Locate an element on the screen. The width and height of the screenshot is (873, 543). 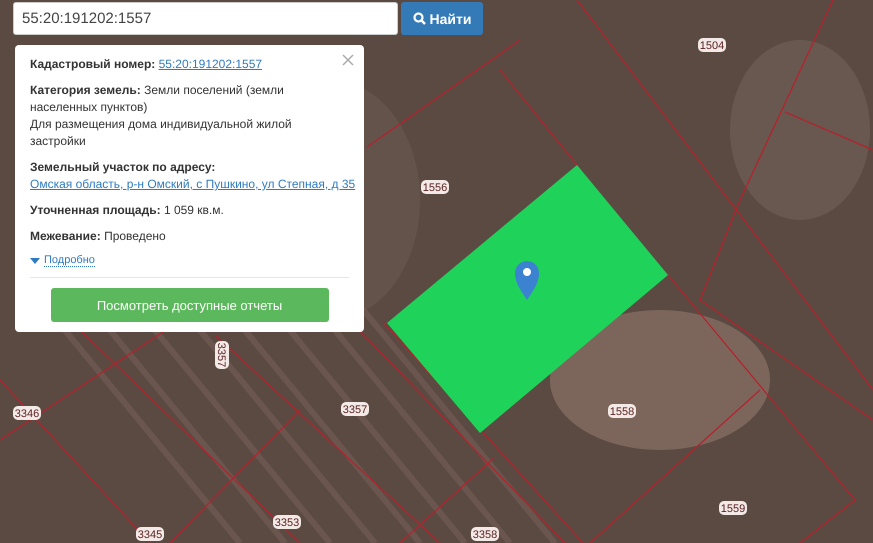
search-icon is located at coordinates (419, 18).